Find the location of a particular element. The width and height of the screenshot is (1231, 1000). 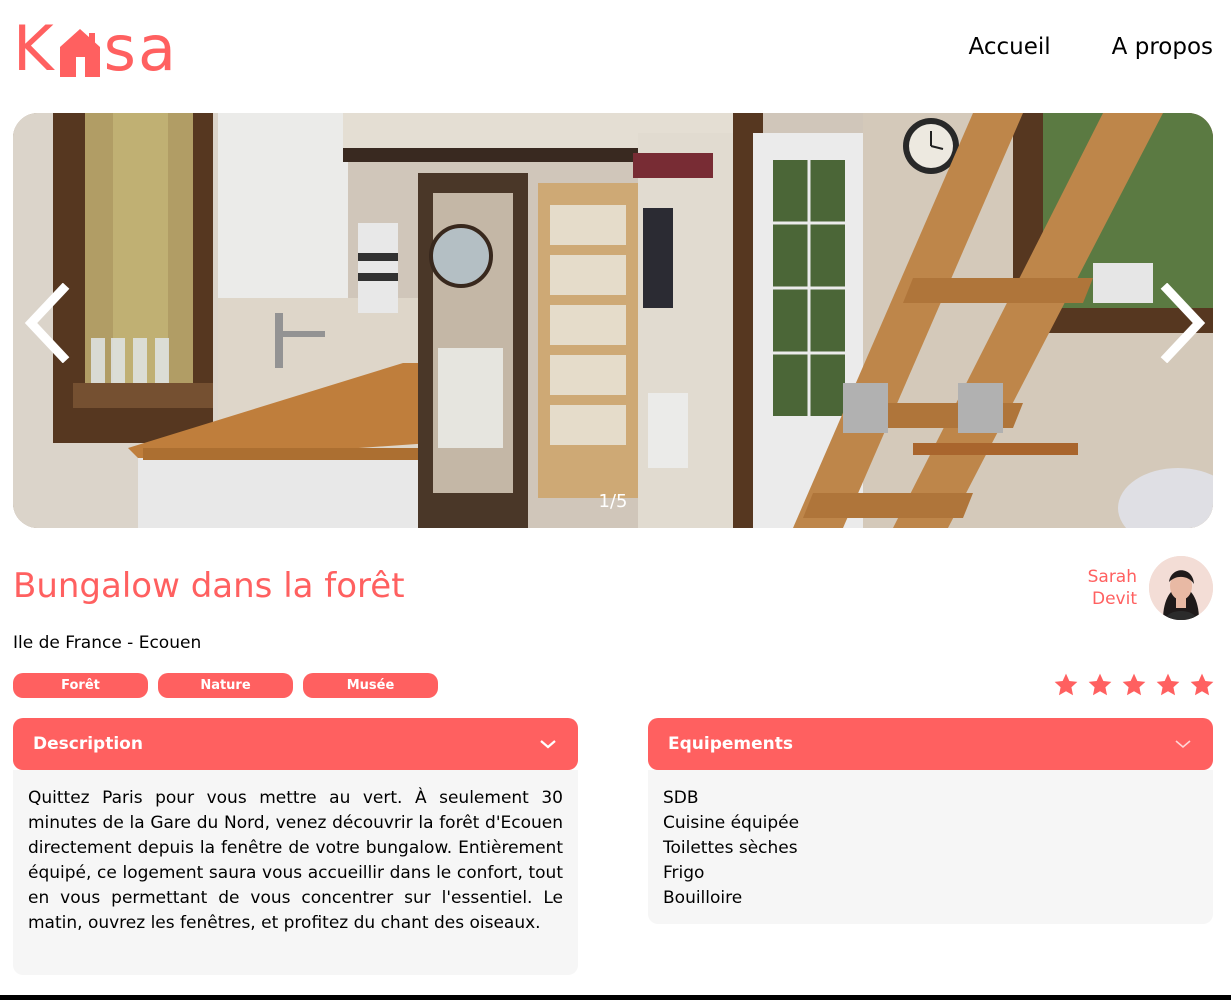

tag: Musée is located at coordinates (370, 685).